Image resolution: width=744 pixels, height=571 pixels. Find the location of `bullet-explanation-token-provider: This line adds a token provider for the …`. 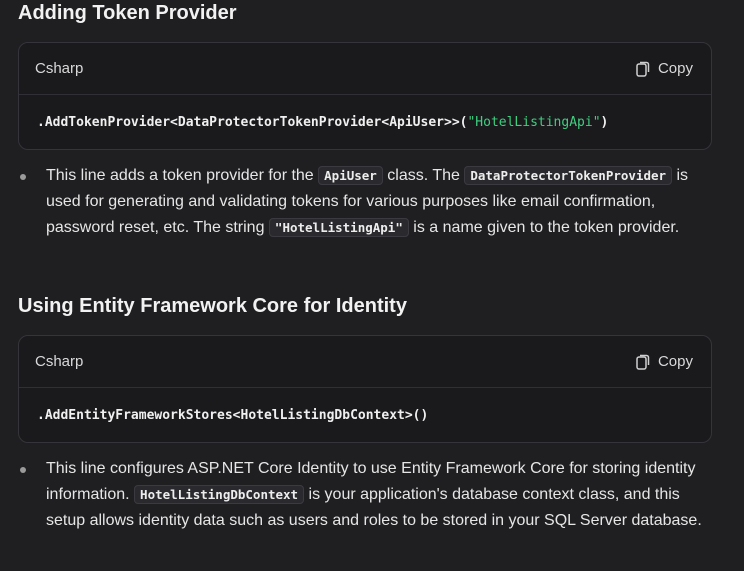

bullet-explanation-token-provider: This line adds a token provider for the … is located at coordinates (381, 202).